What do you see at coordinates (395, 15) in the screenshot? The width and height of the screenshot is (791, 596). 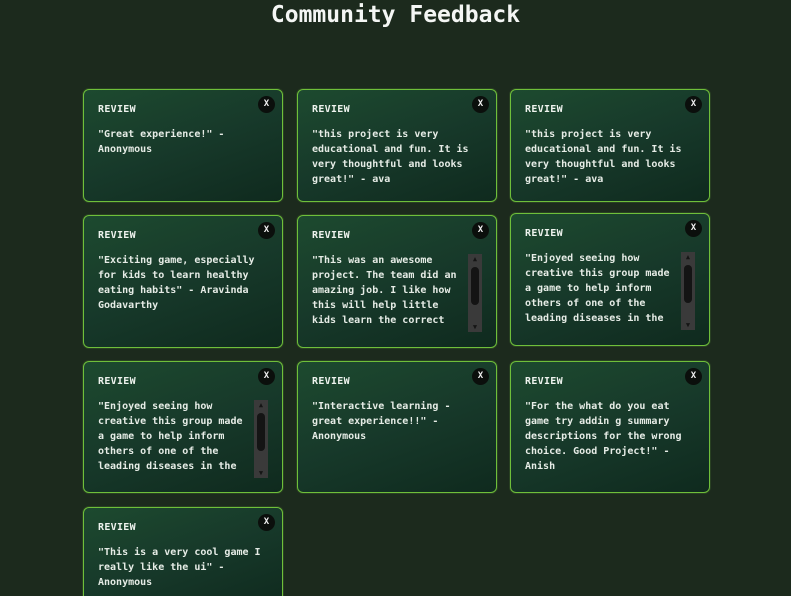 I see `page-title: Community Feedback` at bounding box center [395, 15].